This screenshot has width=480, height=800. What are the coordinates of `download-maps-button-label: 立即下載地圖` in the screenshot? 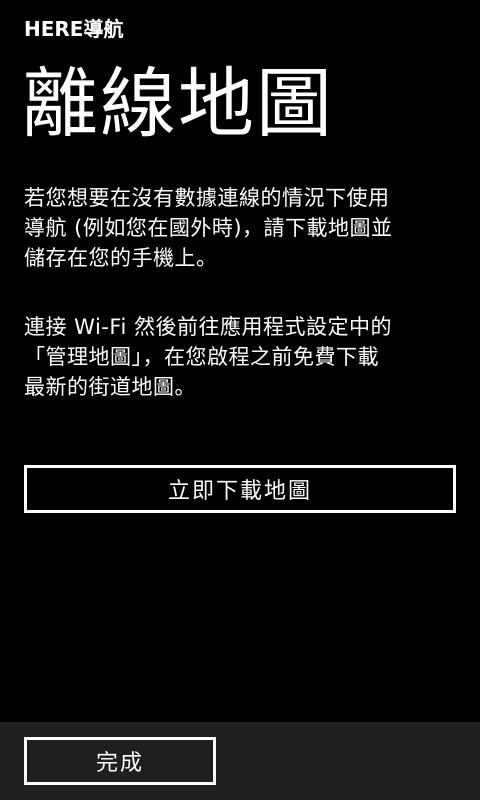 It's located at (239, 491).